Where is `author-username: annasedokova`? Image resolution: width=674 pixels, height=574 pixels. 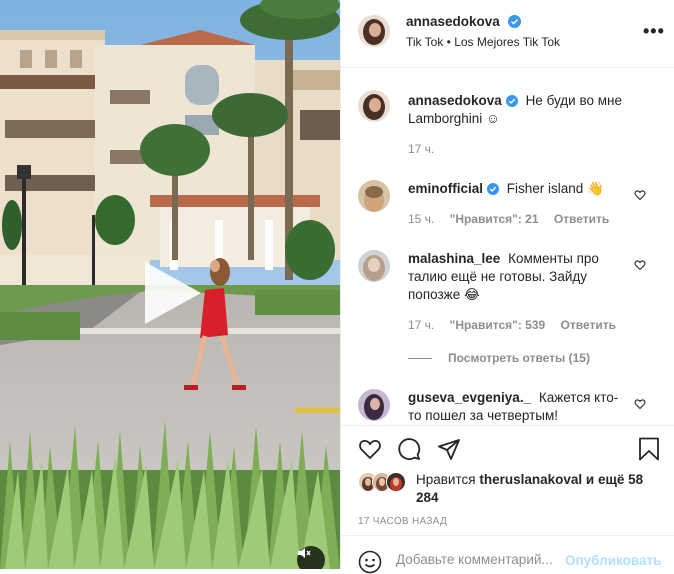
author-username: annasedokova is located at coordinates (463, 21).